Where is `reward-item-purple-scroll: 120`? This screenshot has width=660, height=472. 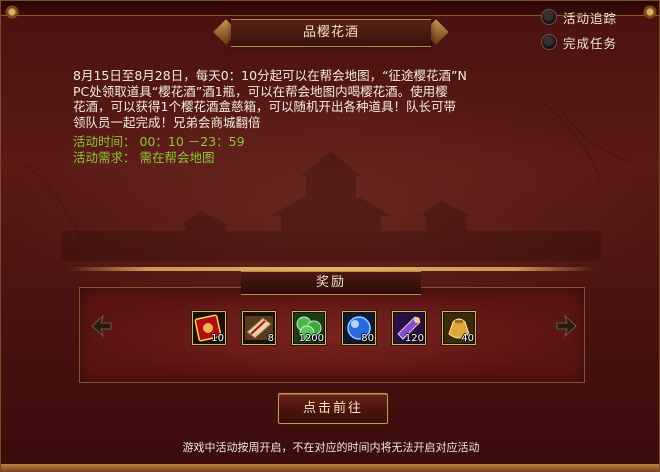
reward-item-purple-scroll: 120 is located at coordinates (409, 328).